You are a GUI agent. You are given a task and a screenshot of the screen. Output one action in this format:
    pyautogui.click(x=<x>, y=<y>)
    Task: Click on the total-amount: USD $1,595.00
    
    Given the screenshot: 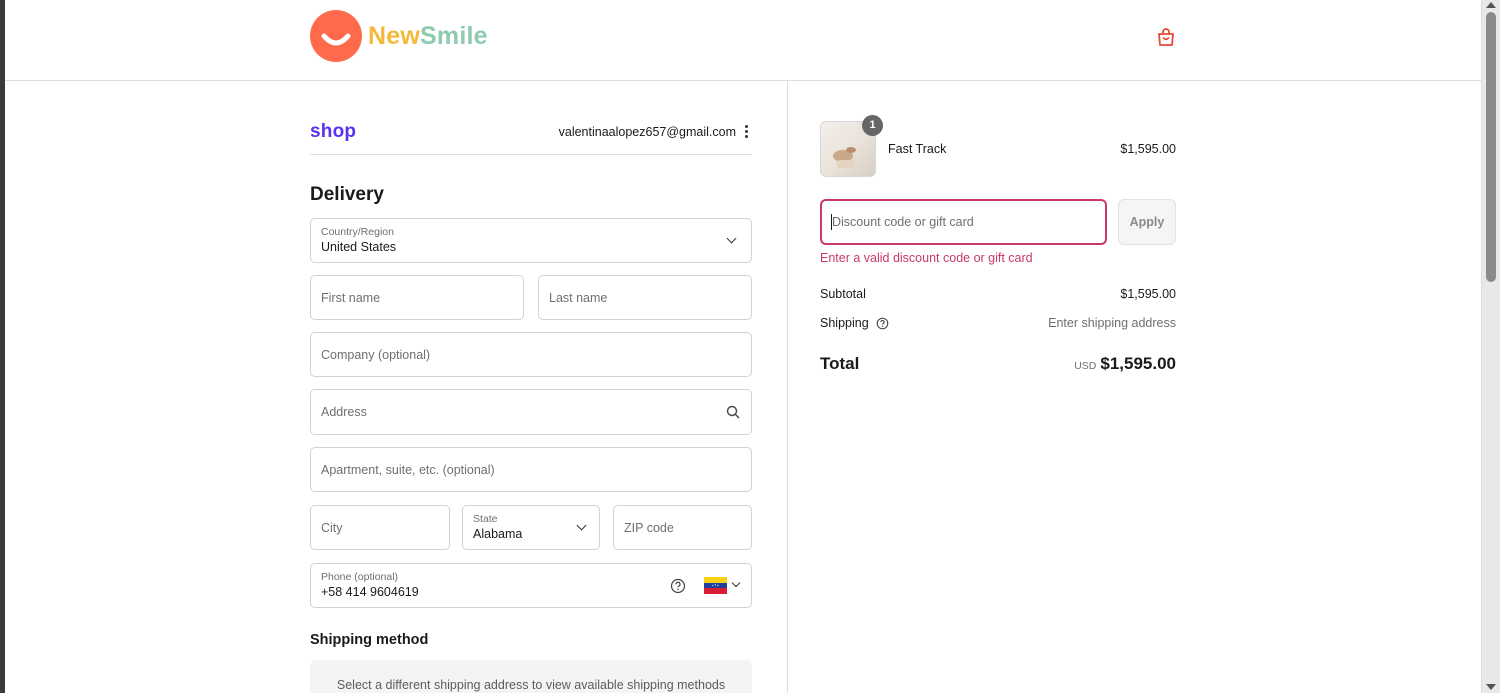 What is the action you would take?
    pyautogui.click(x=1125, y=364)
    